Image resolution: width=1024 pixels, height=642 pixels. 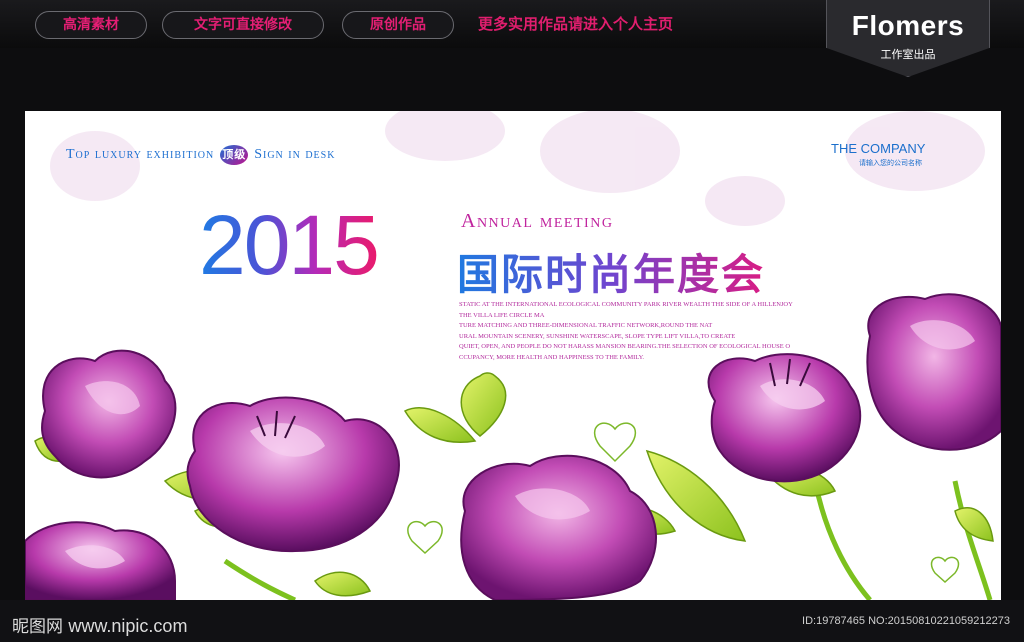 I want to click on top-badge: 顶级, so click(x=234, y=155).